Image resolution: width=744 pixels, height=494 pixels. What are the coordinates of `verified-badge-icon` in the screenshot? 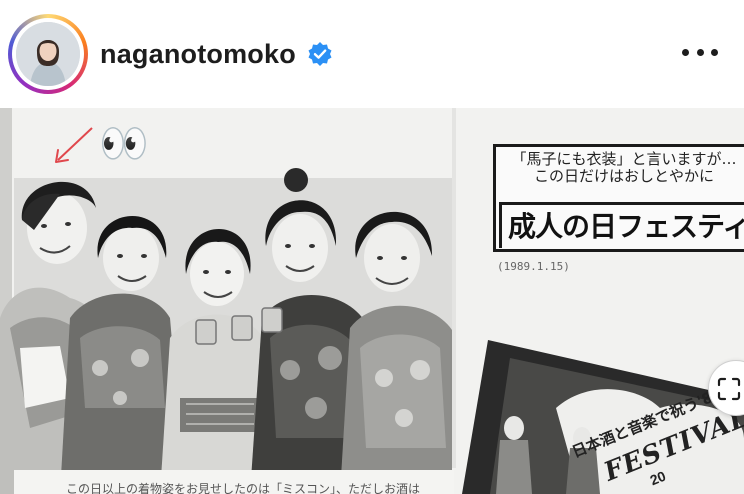 It's located at (320, 54).